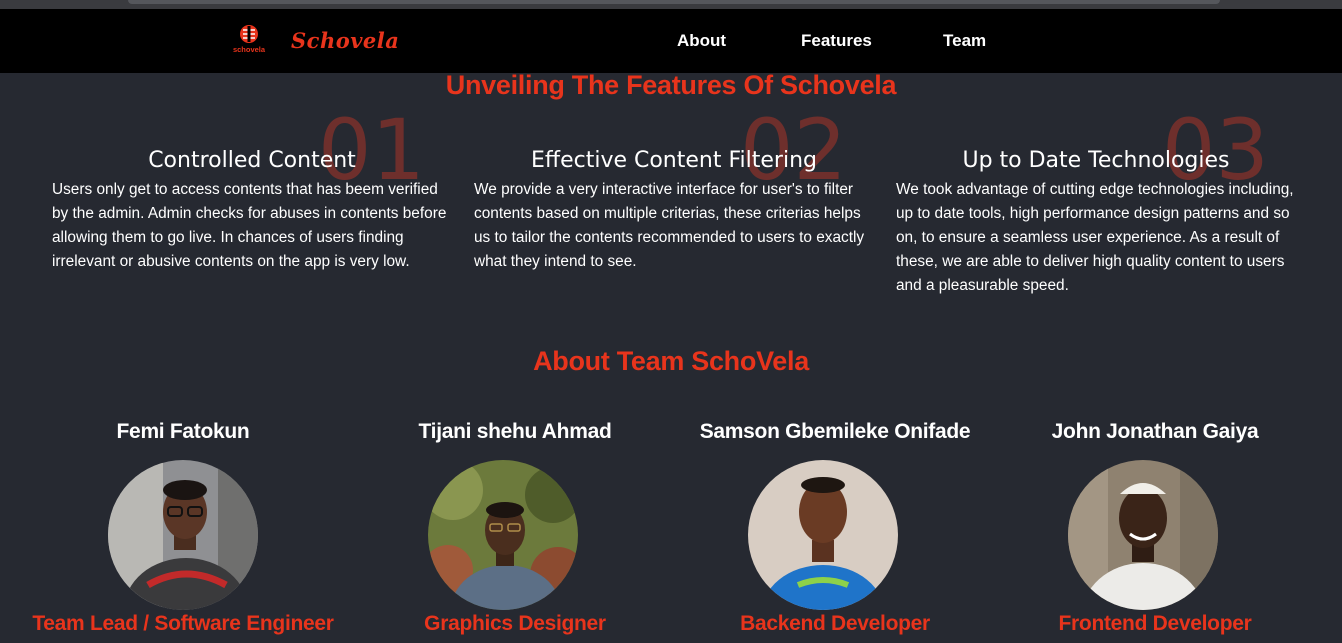  Describe the element at coordinates (835, 431) in the screenshot. I see `team-member-name: Samson Gbemileke Onifade` at that location.